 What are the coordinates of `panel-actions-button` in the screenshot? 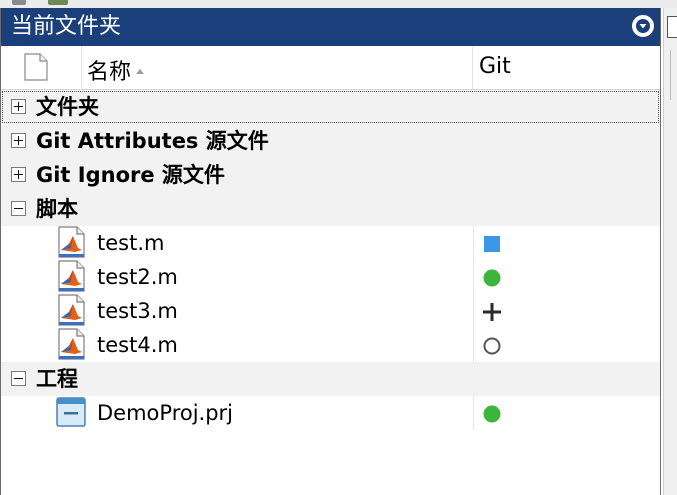 It's located at (643, 26).